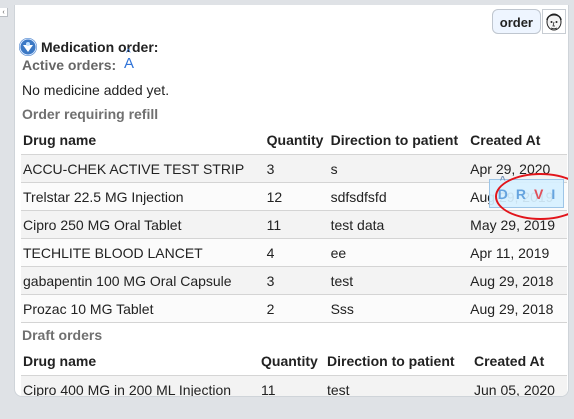  I want to click on action-d-button: D, so click(503, 188).